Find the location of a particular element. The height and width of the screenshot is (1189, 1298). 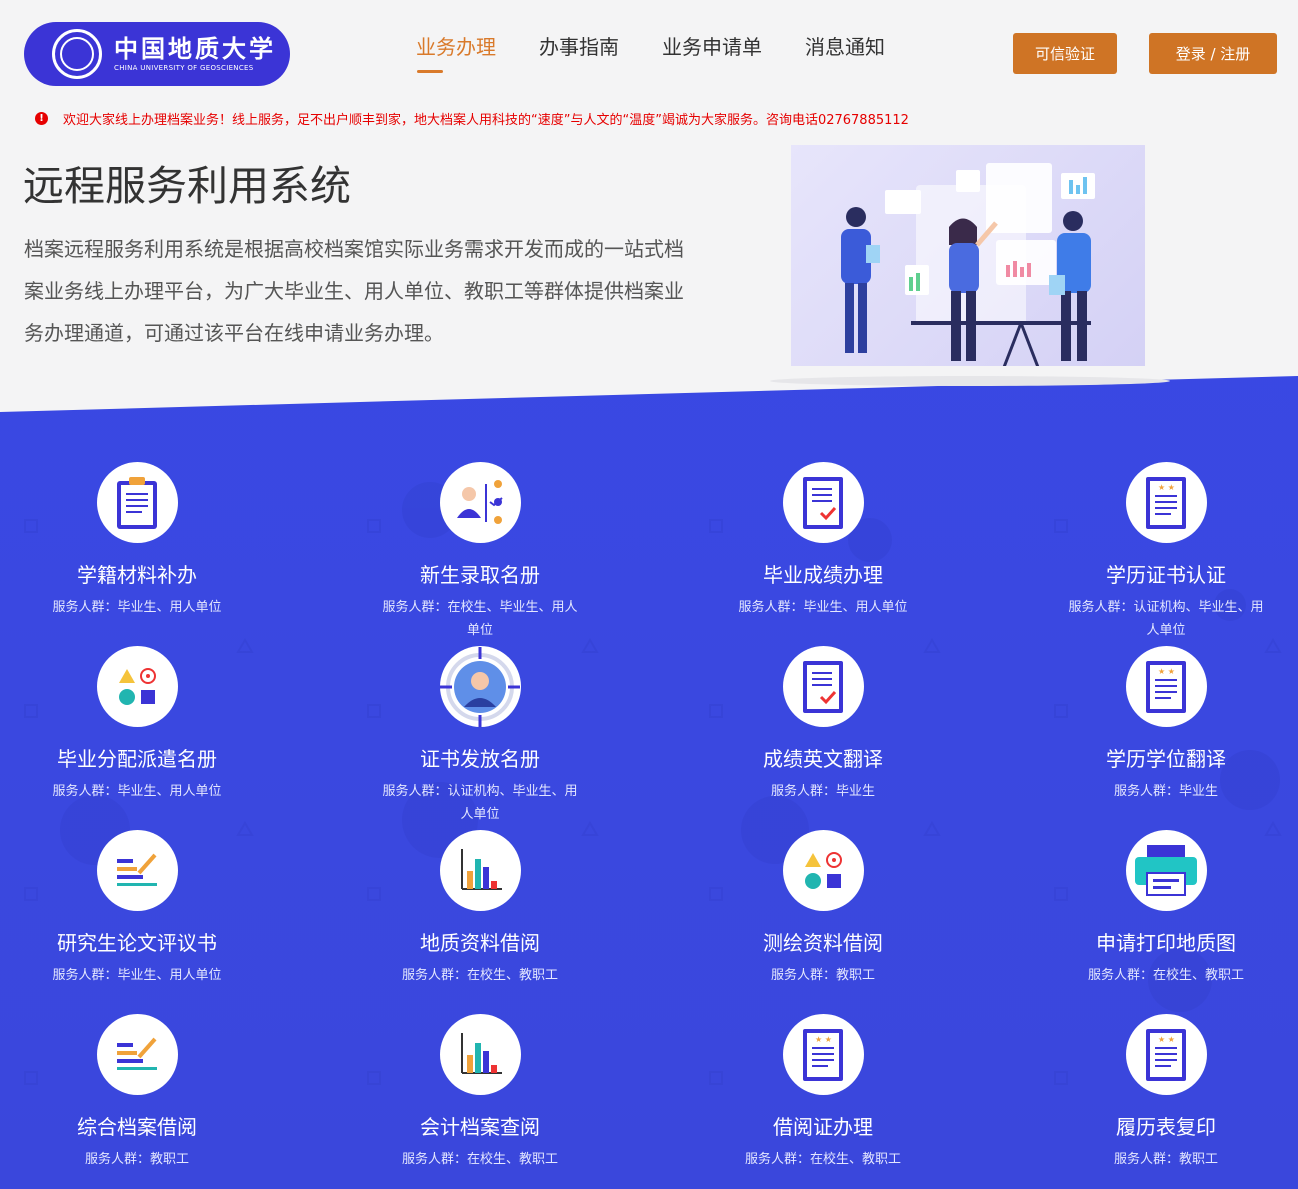

service-card: 学籍材料补办服务人群：毕业生、用人单位 is located at coordinates (137, 540).